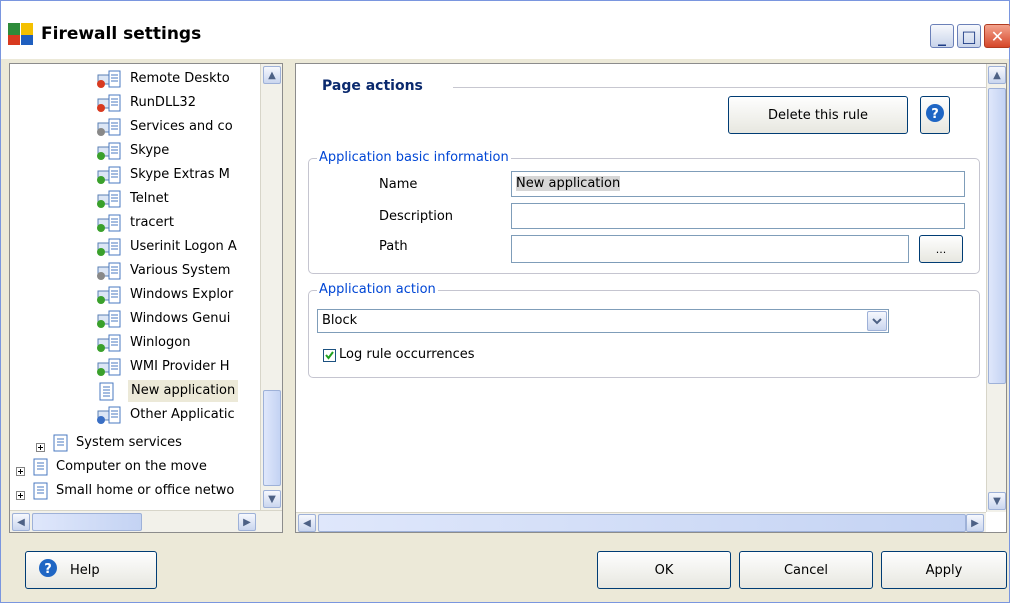 The image size is (1010, 603). What do you see at coordinates (738, 216) in the screenshot?
I see `description-field` at bounding box center [738, 216].